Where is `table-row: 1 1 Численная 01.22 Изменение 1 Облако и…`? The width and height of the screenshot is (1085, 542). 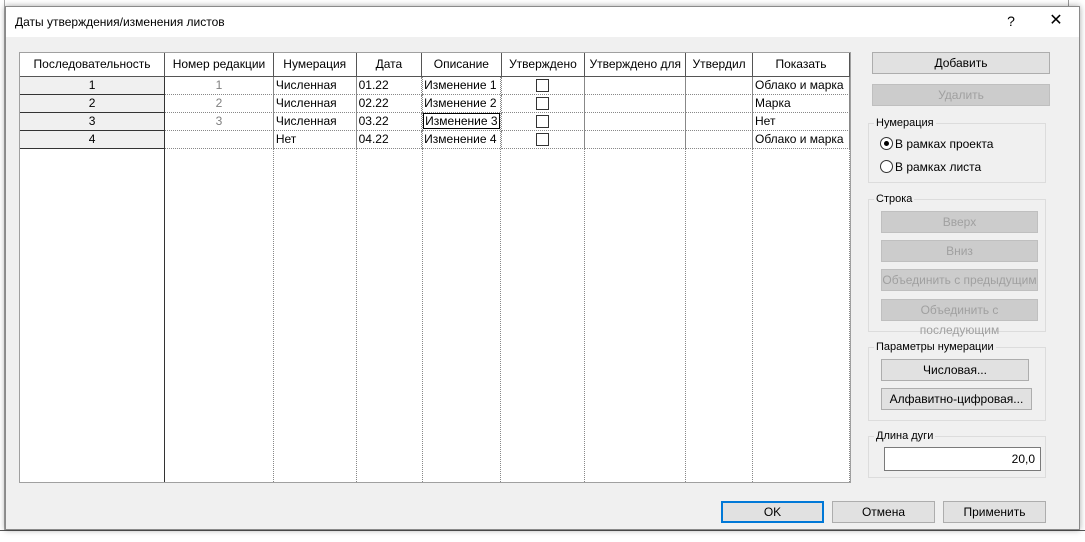 table-row: 1 1 Численная 01.22 Изменение 1 Облако и… is located at coordinates (435, 85).